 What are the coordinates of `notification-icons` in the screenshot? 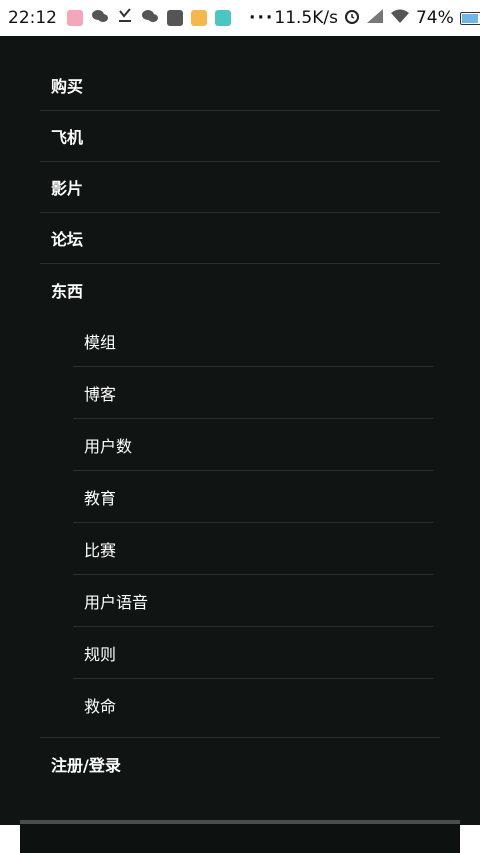 It's located at (149, 18).